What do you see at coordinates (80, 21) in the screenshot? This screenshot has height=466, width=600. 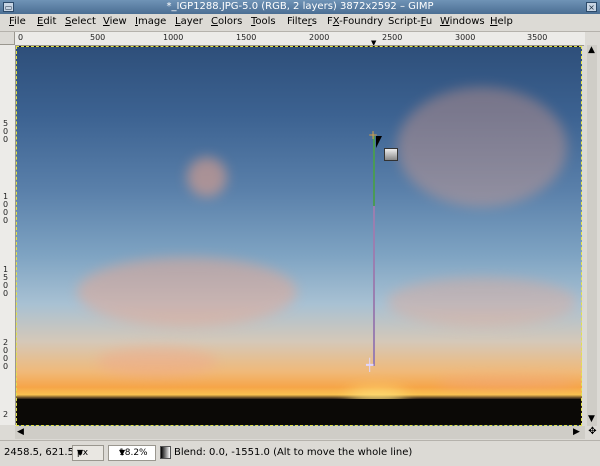 I see `menu-select: Select` at bounding box center [80, 21].